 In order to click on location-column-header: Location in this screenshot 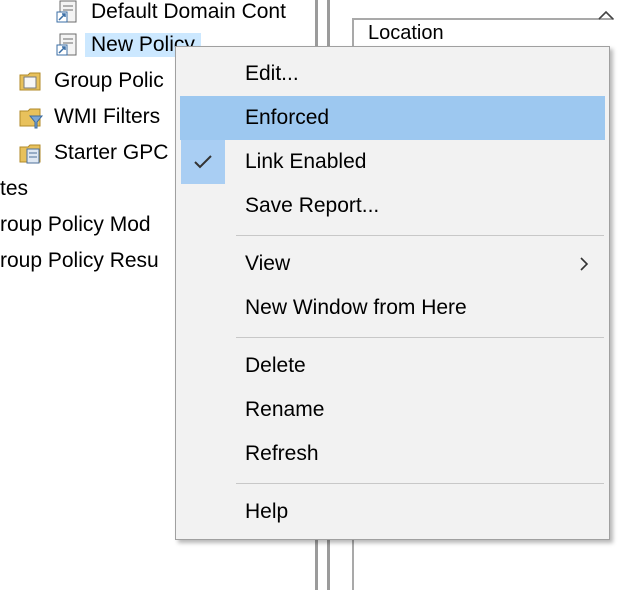, I will do `click(406, 33)`.